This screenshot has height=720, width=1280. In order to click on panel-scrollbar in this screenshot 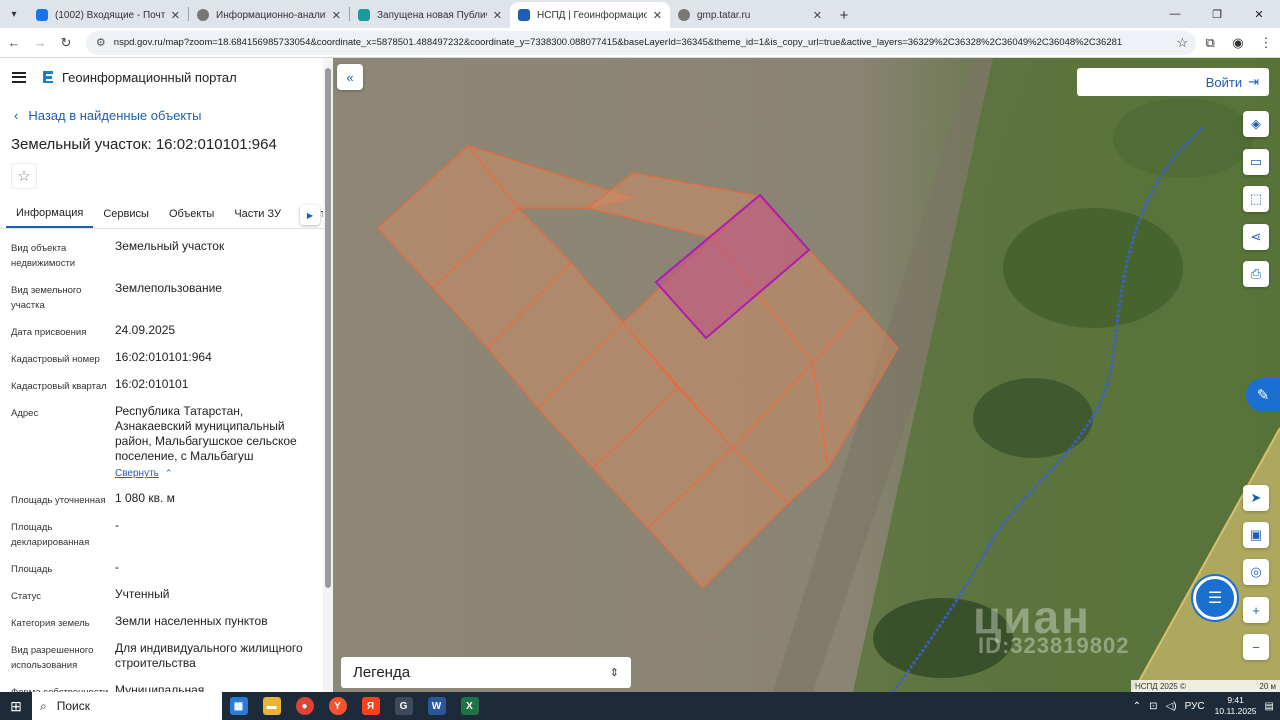, I will do `click(328, 375)`.